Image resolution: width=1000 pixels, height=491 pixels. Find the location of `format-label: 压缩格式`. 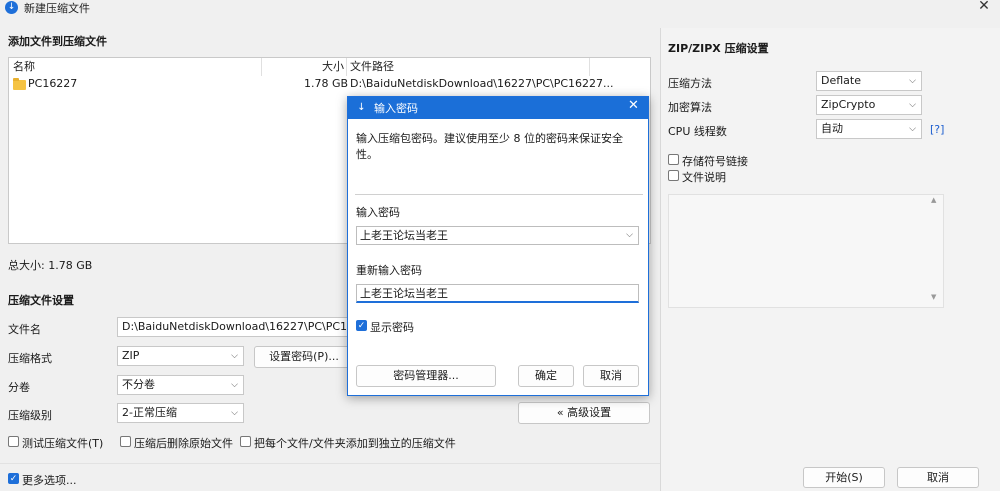

format-label: 压缩格式 is located at coordinates (30, 358).